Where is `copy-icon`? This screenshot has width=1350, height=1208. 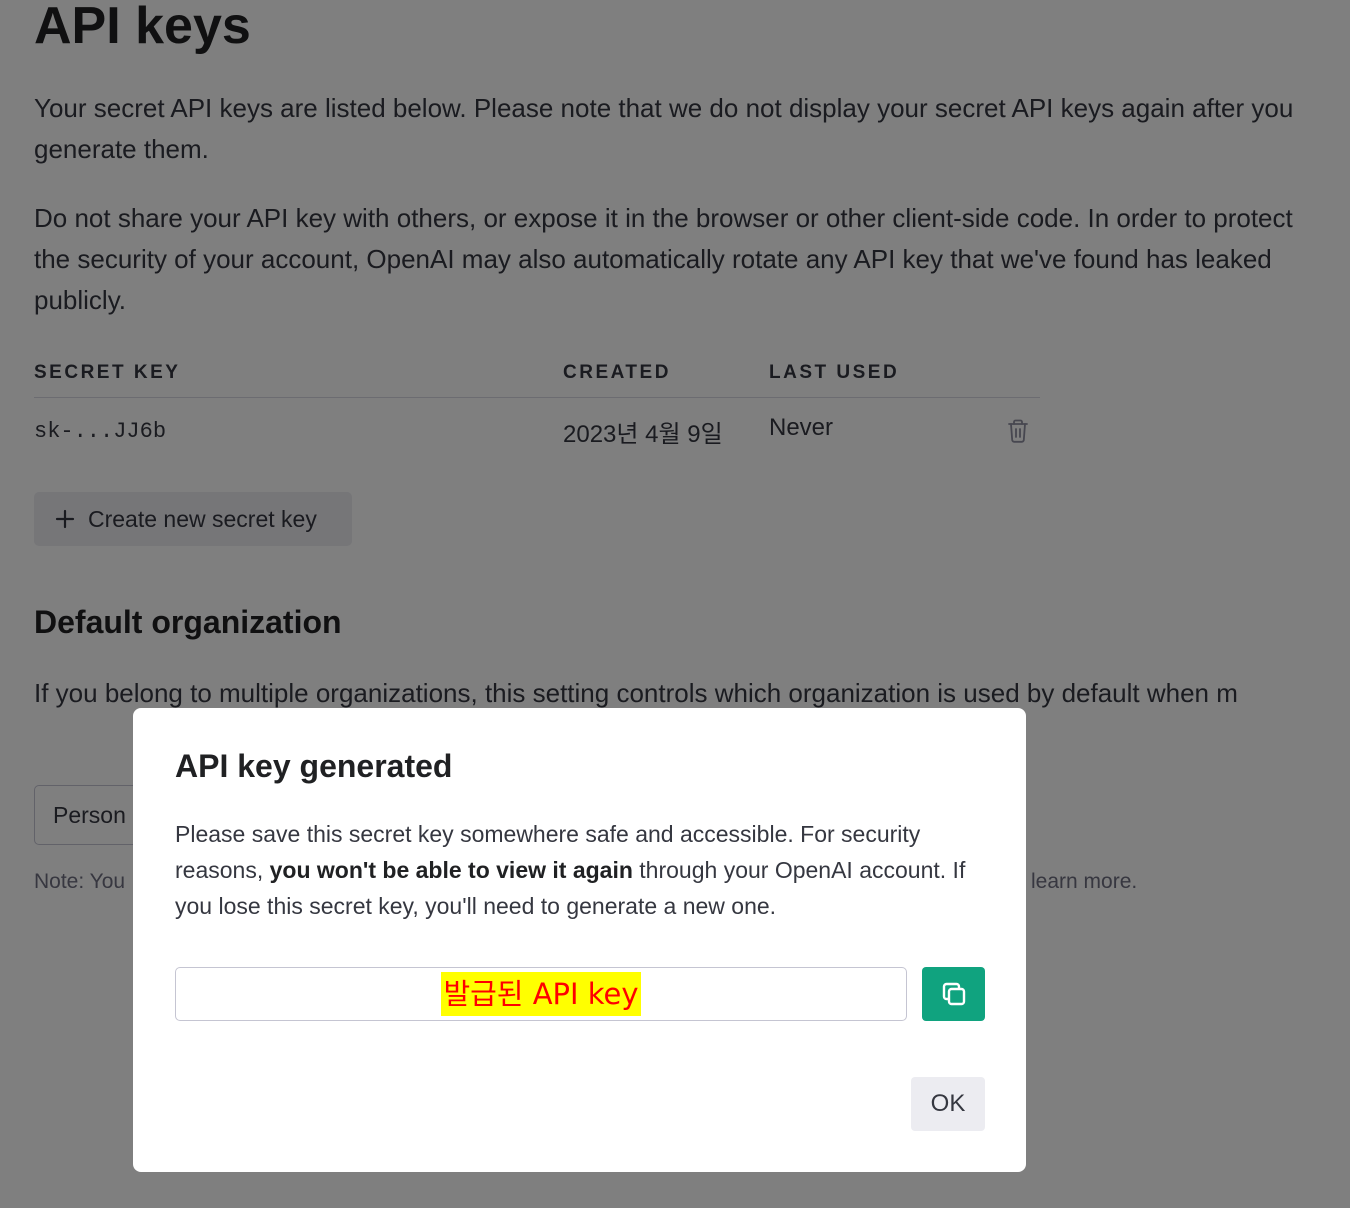 copy-icon is located at coordinates (953, 994).